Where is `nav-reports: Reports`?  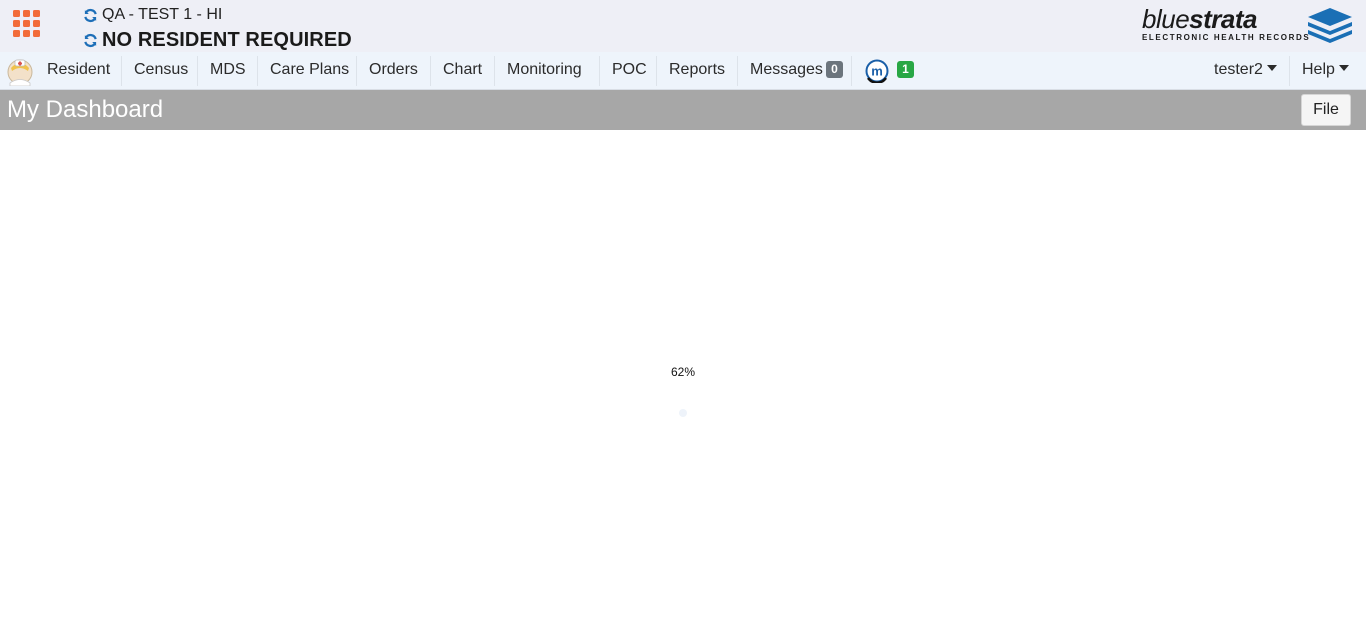
nav-reports: Reports is located at coordinates (697, 71).